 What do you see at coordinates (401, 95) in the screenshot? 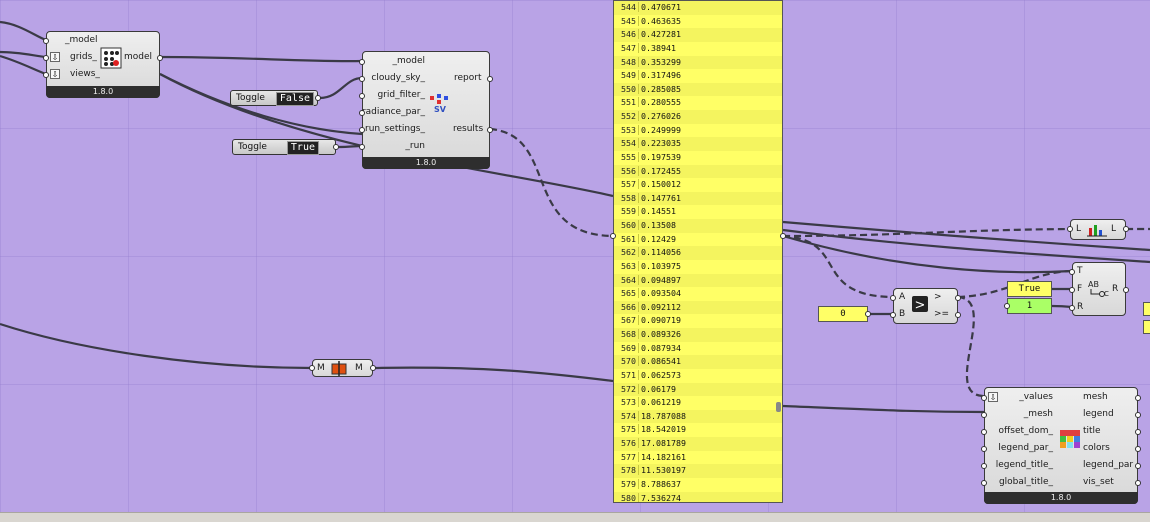
I see `port-label: grid_filter_` at bounding box center [401, 95].